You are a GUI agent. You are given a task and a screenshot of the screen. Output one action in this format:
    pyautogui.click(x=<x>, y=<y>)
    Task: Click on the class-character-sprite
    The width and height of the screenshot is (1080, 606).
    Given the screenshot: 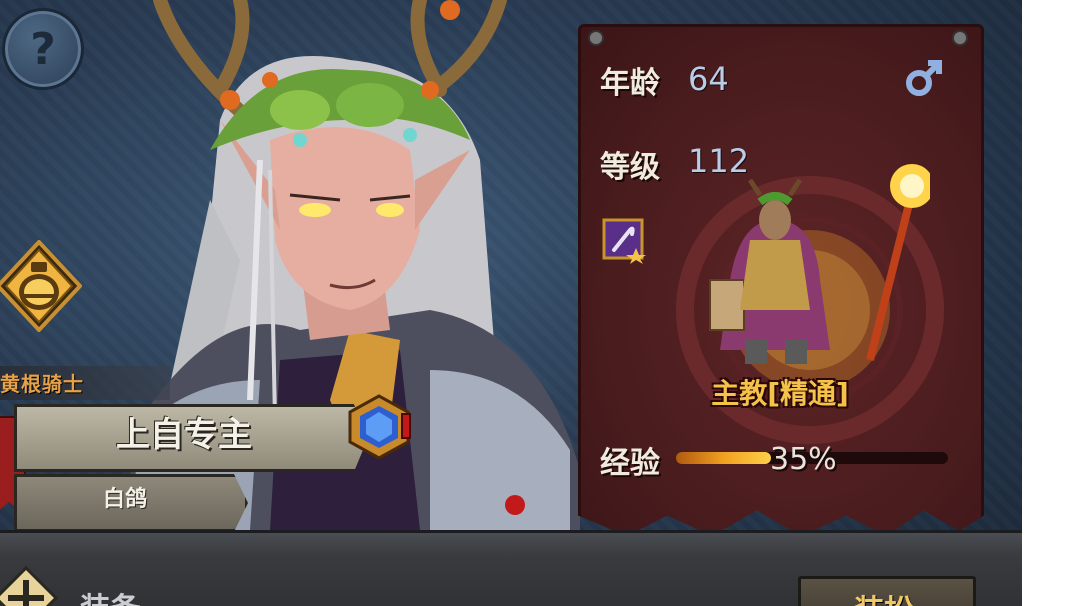 What is the action you would take?
    pyautogui.click(x=819, y=264)
    